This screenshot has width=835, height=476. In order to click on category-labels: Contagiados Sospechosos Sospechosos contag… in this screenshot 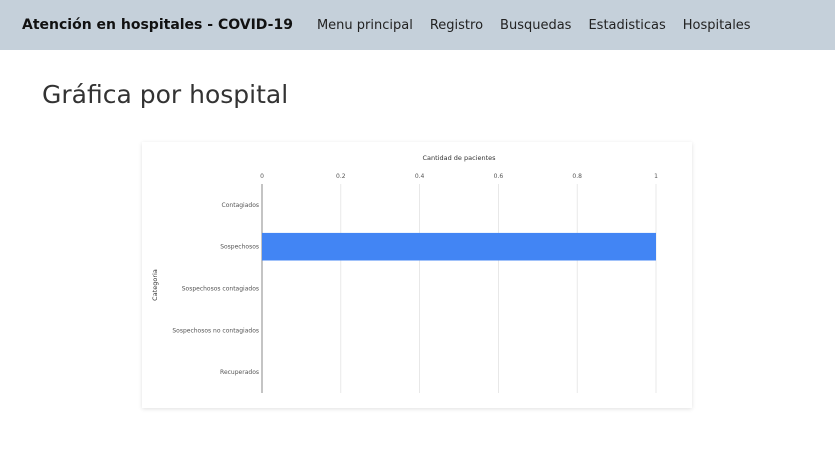, I will do `click(215, 289)`.